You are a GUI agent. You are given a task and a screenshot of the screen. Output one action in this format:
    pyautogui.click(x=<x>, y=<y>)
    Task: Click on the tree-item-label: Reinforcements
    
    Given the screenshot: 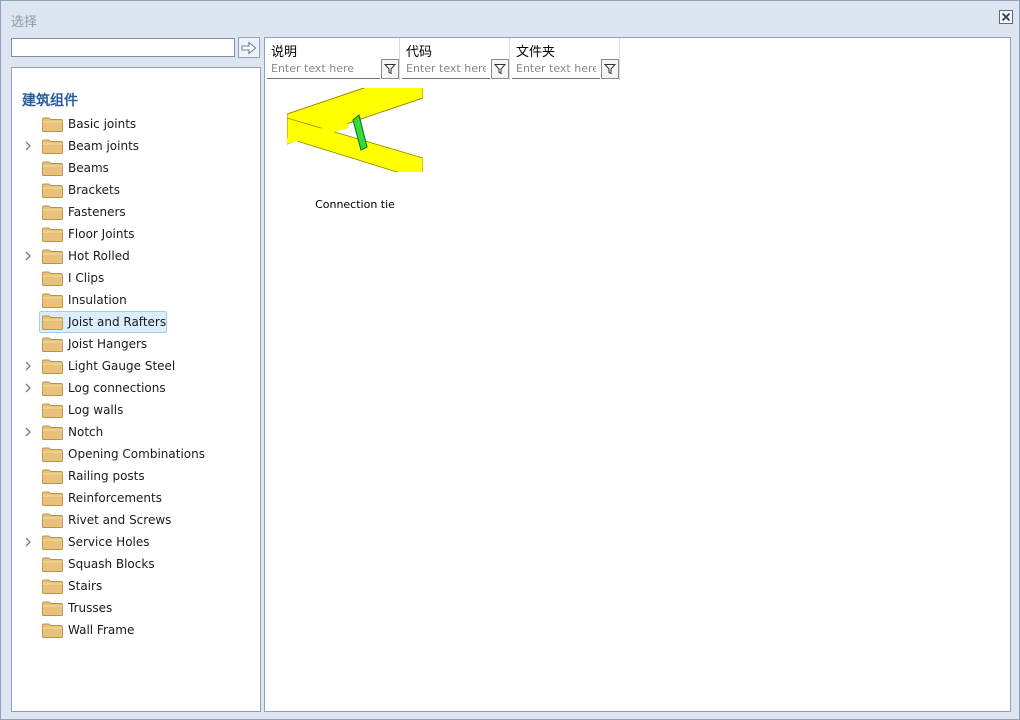 What is the action you would take?
    pyautogui.click(x=115, y=498)
    